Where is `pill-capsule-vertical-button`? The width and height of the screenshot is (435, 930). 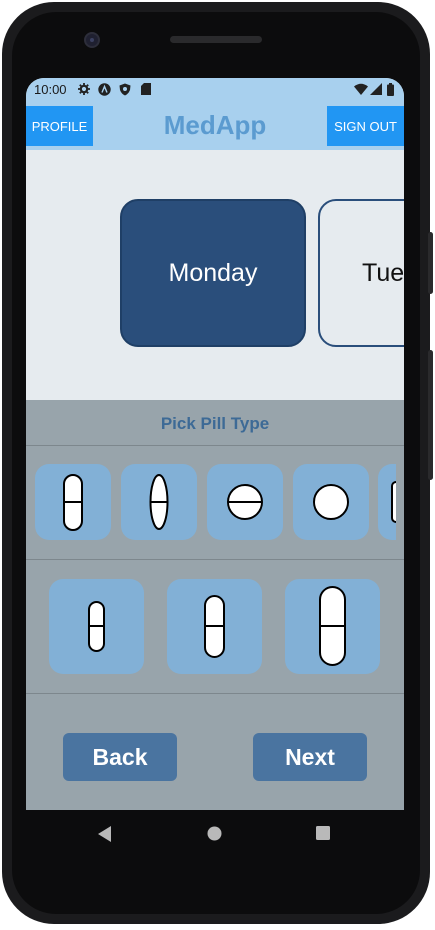
pill-capsule-vertical-button is located at coordinates (73, 502).